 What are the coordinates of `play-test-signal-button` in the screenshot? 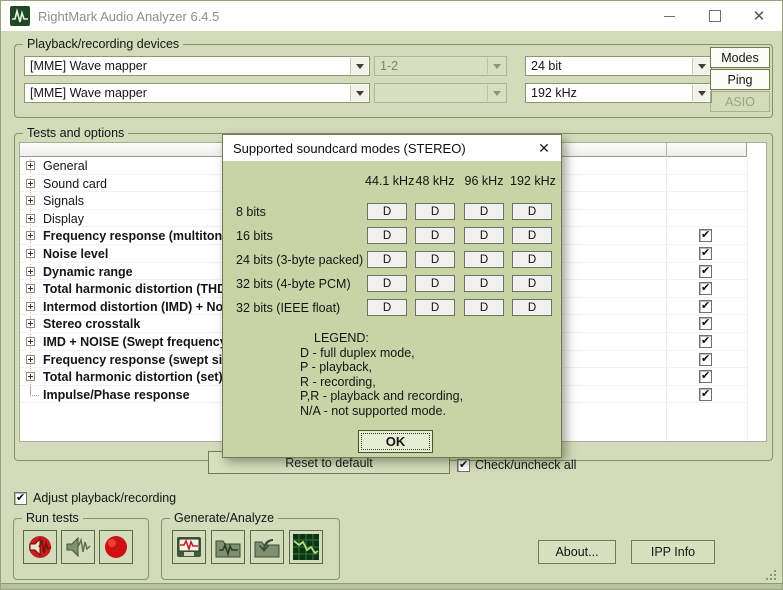 It's located at (78, 547).